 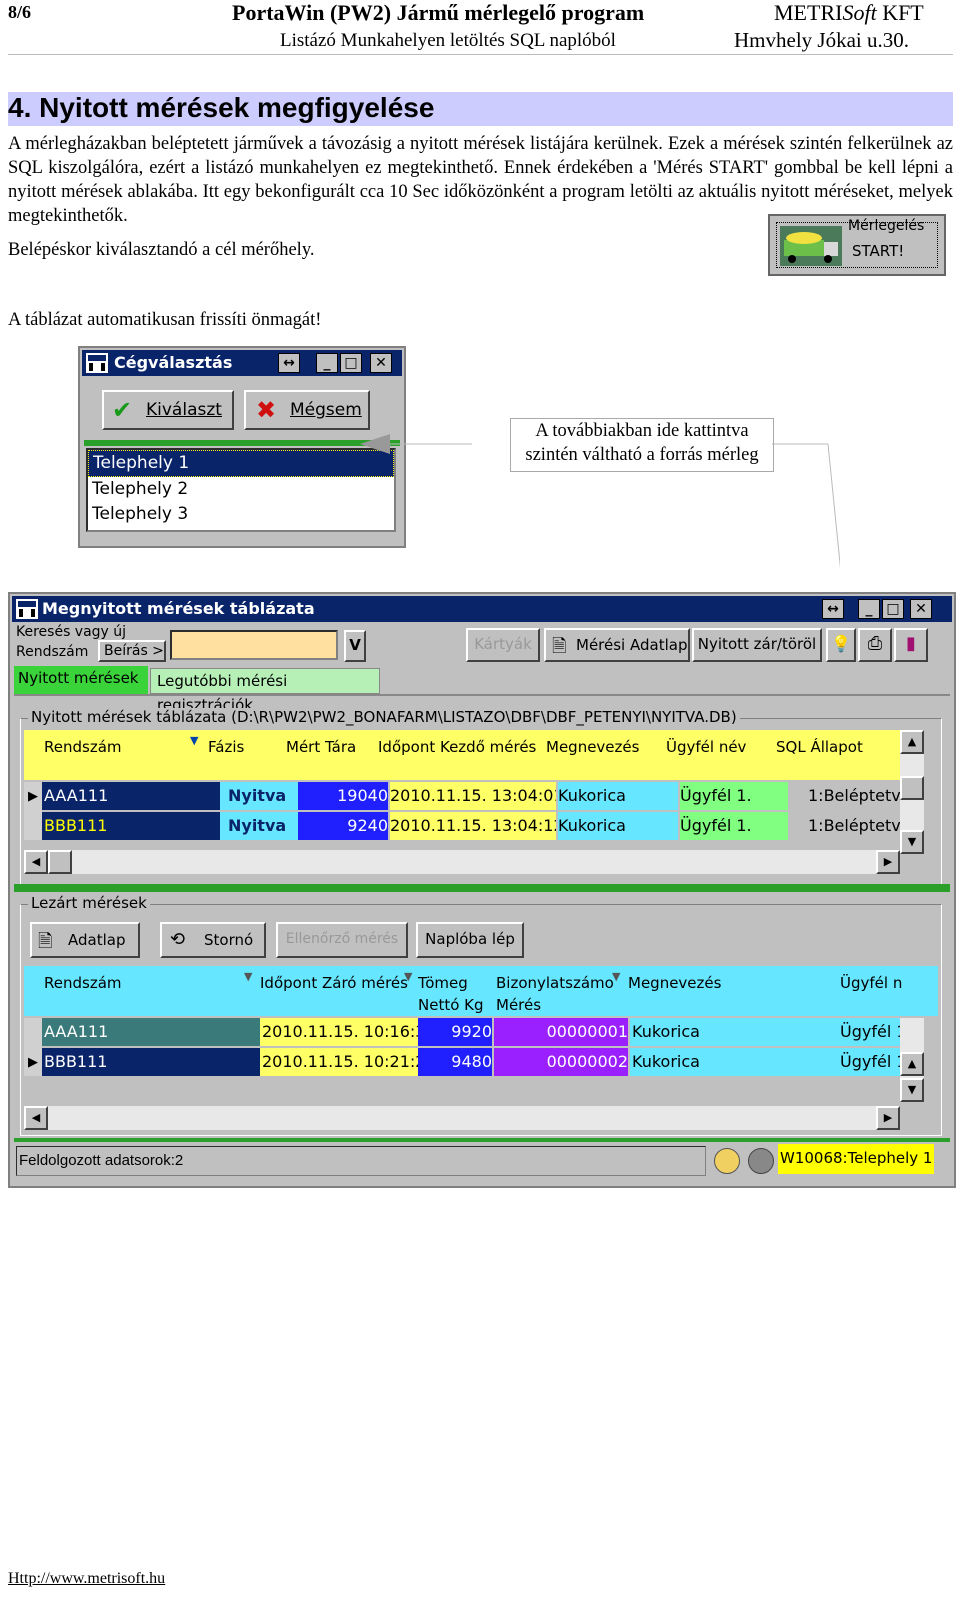 I want to click on table-cell: 00000002, so click(x=561, y=1062).